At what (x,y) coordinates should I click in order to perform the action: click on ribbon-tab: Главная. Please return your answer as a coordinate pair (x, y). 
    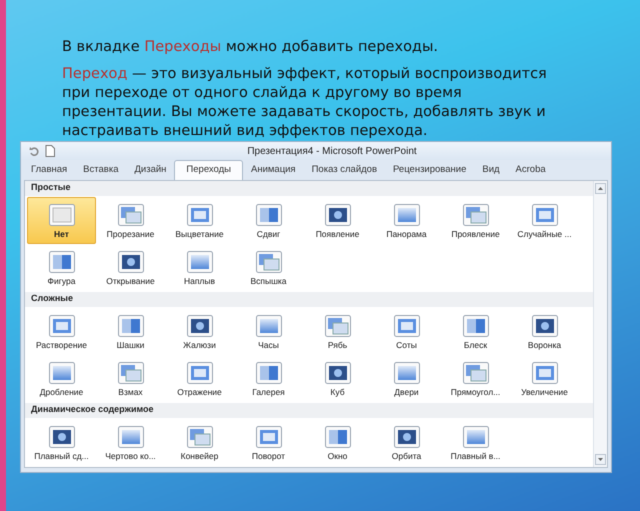
    Looking at the image, I should click on (49, 170).